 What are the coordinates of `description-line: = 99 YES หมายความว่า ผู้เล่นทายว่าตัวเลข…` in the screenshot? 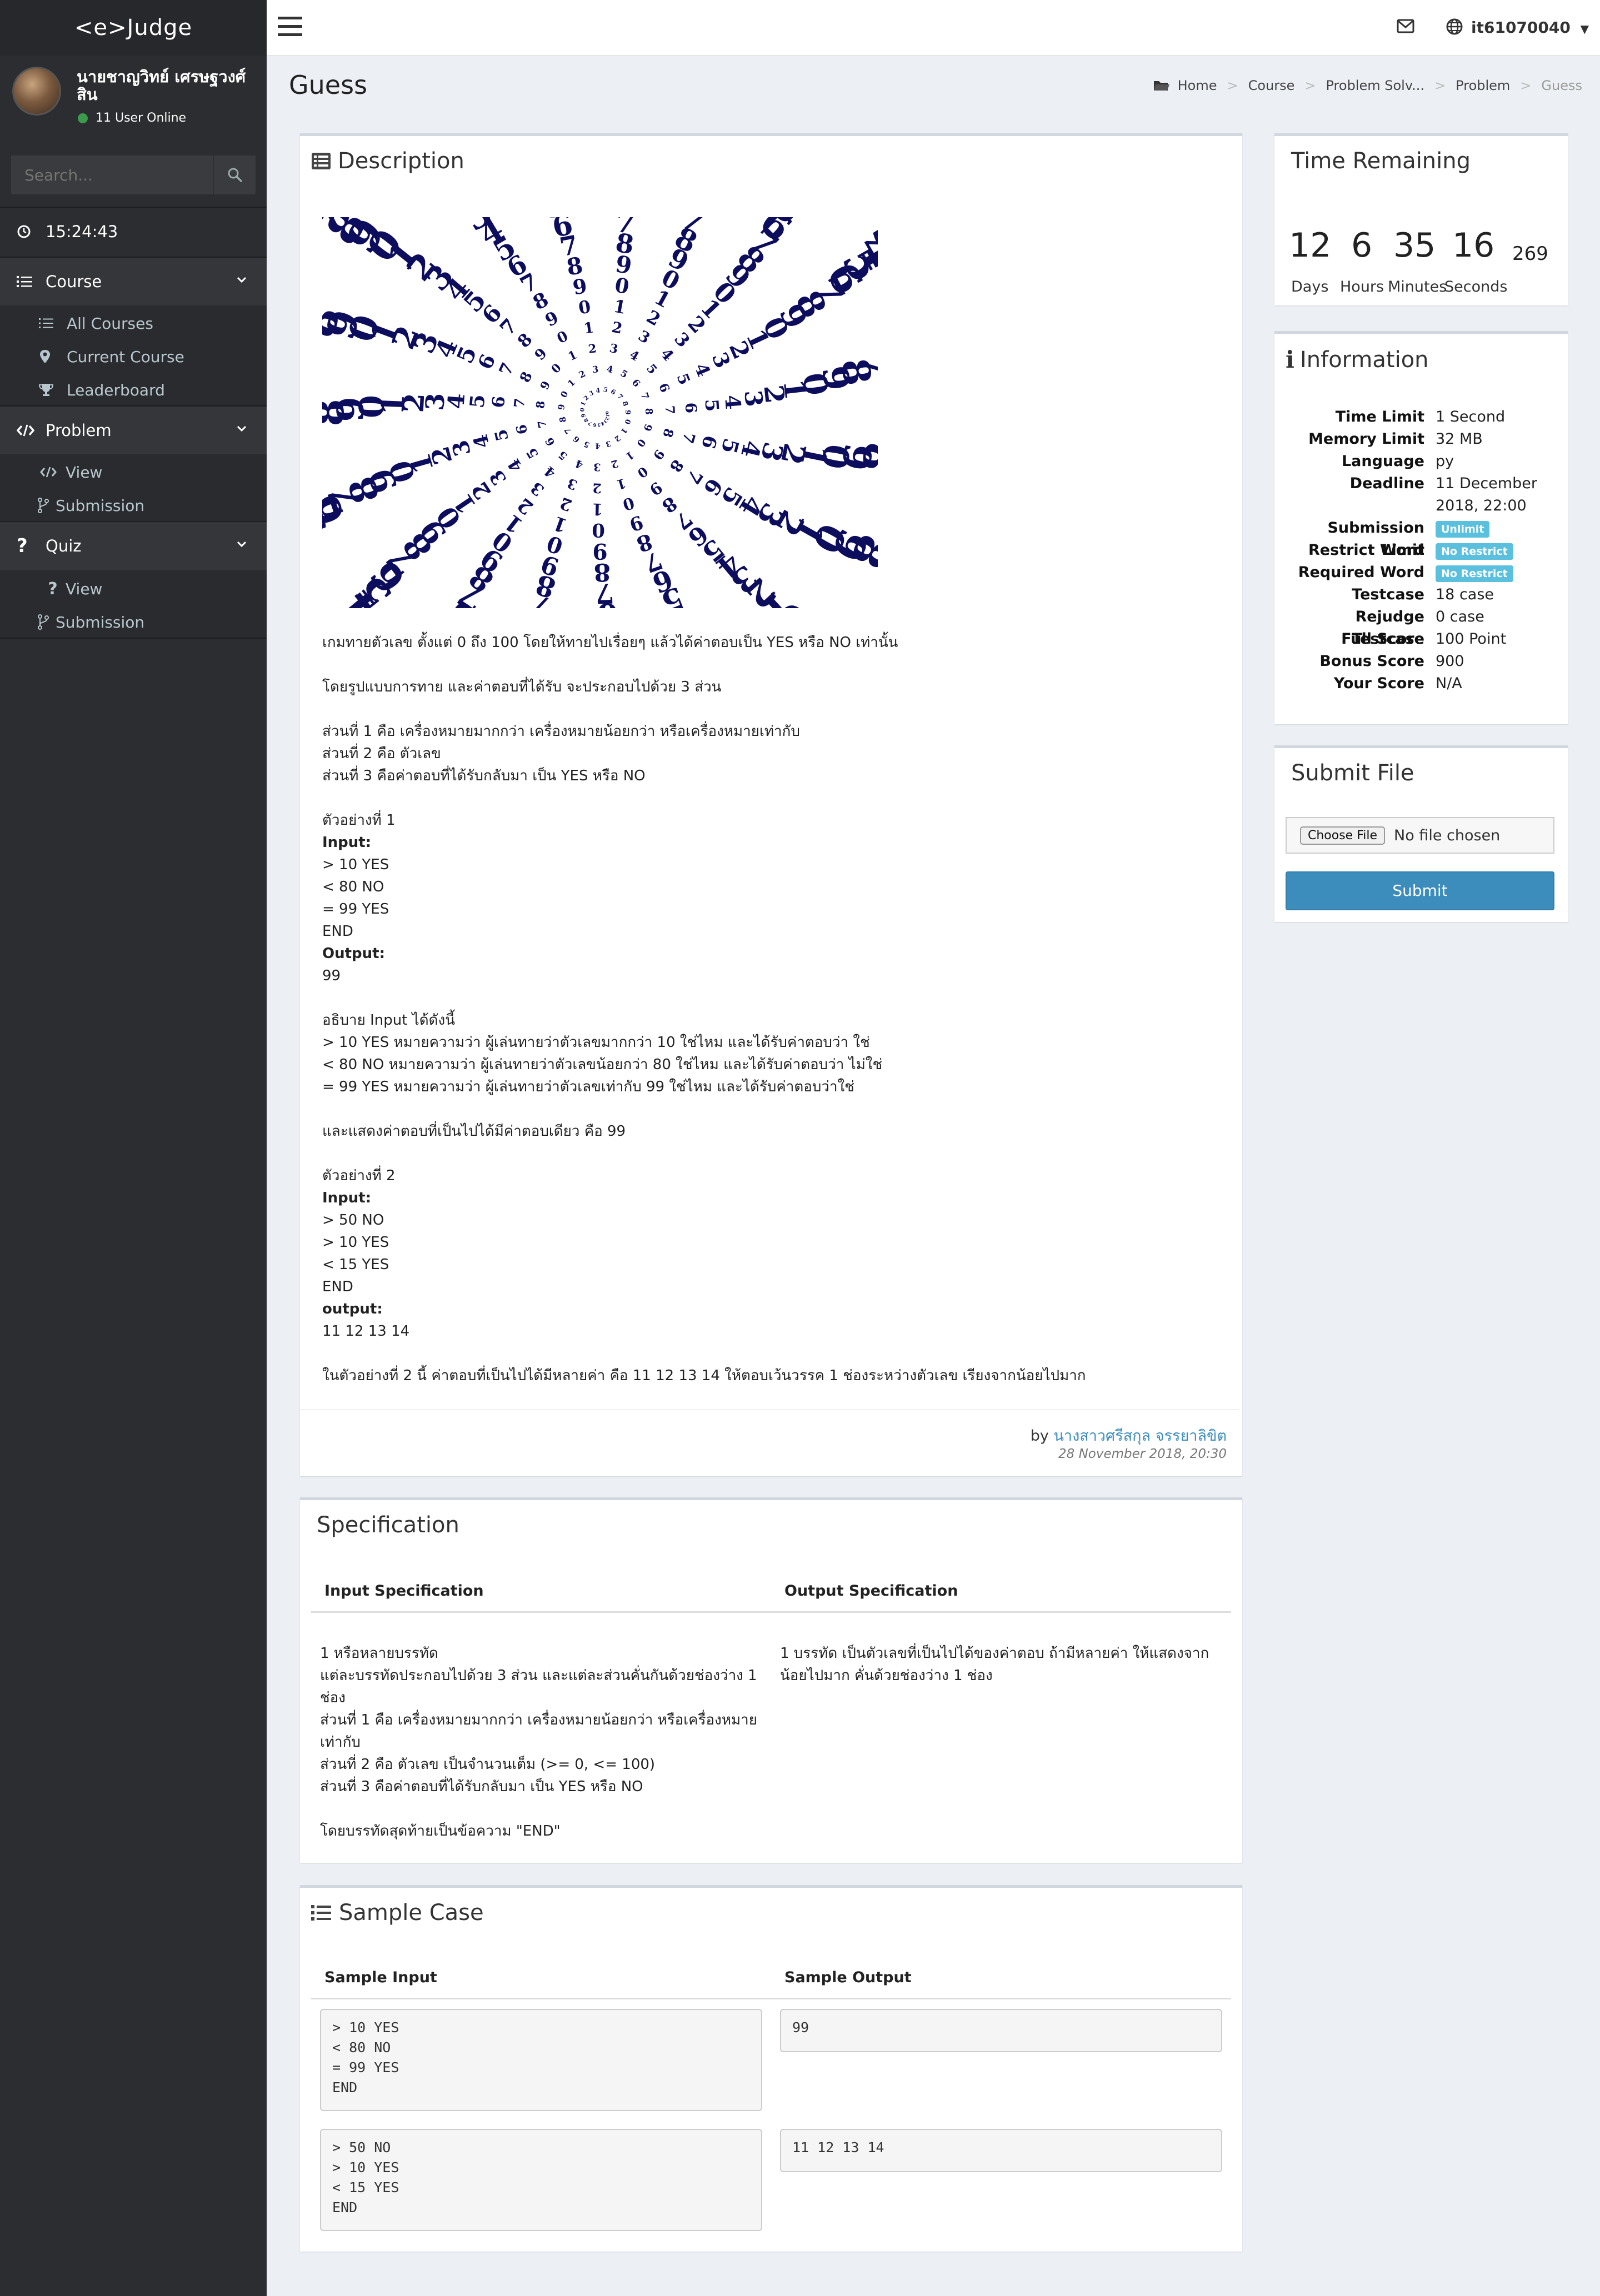 It's located at (588, 1087).